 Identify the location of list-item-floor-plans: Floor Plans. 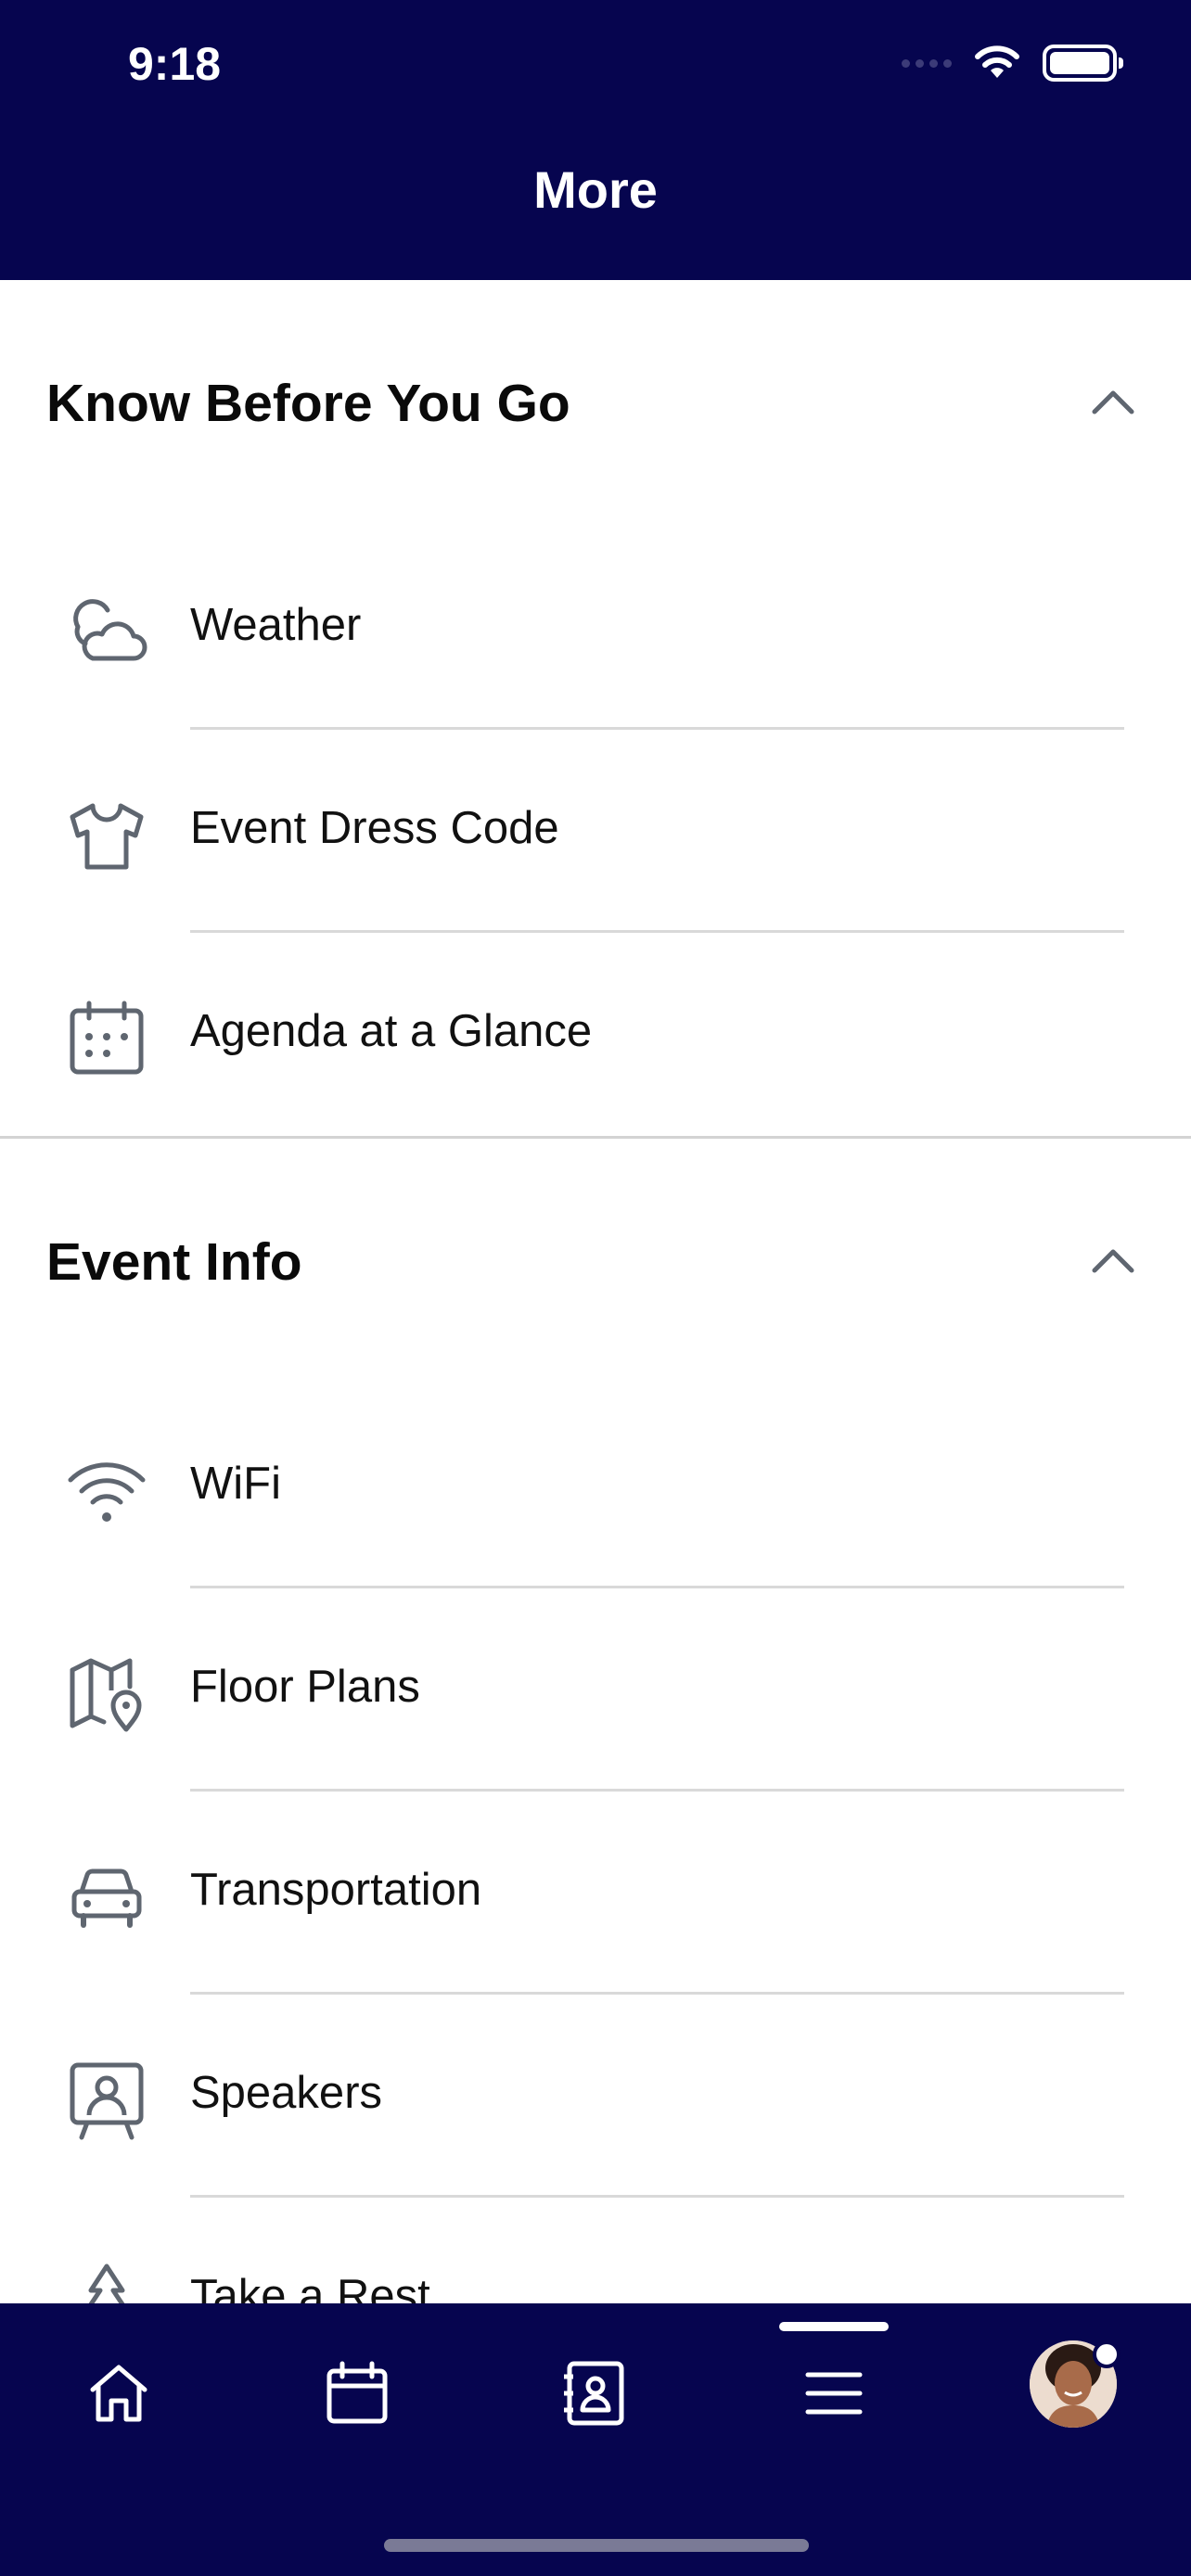
(595, 1690).